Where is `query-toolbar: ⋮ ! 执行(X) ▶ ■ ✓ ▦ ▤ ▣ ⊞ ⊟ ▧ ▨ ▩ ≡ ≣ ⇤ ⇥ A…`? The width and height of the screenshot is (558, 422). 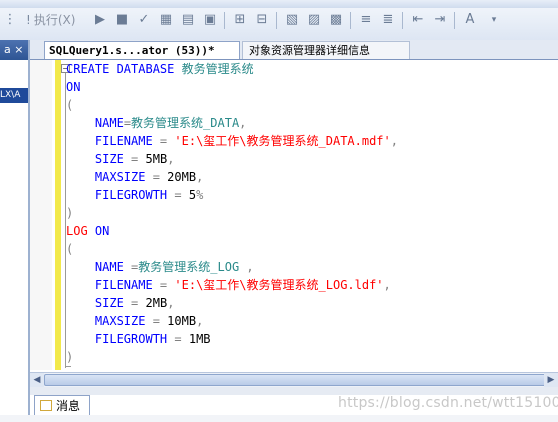
query-toolbar: ⋮ ! 执行(X) ▶ ■ ✓ ▦ ▤ ▣ ⊞ ⊟ ▧ ▨ ▩ ≡ ≣ ⇤ ⇥ A… is located at coordinates (279, 20).